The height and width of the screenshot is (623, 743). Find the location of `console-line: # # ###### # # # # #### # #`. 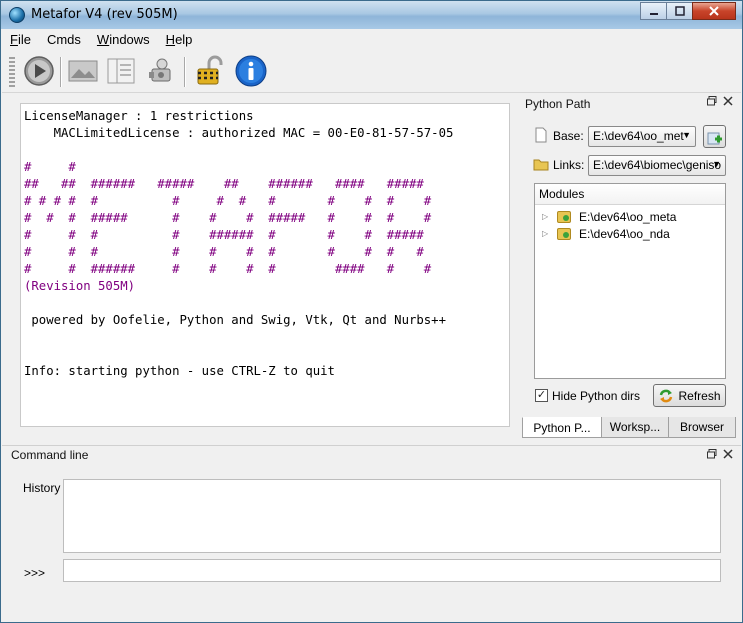

console-line: # # ###### # # # # #### # # is located at coordinates (228, 269).